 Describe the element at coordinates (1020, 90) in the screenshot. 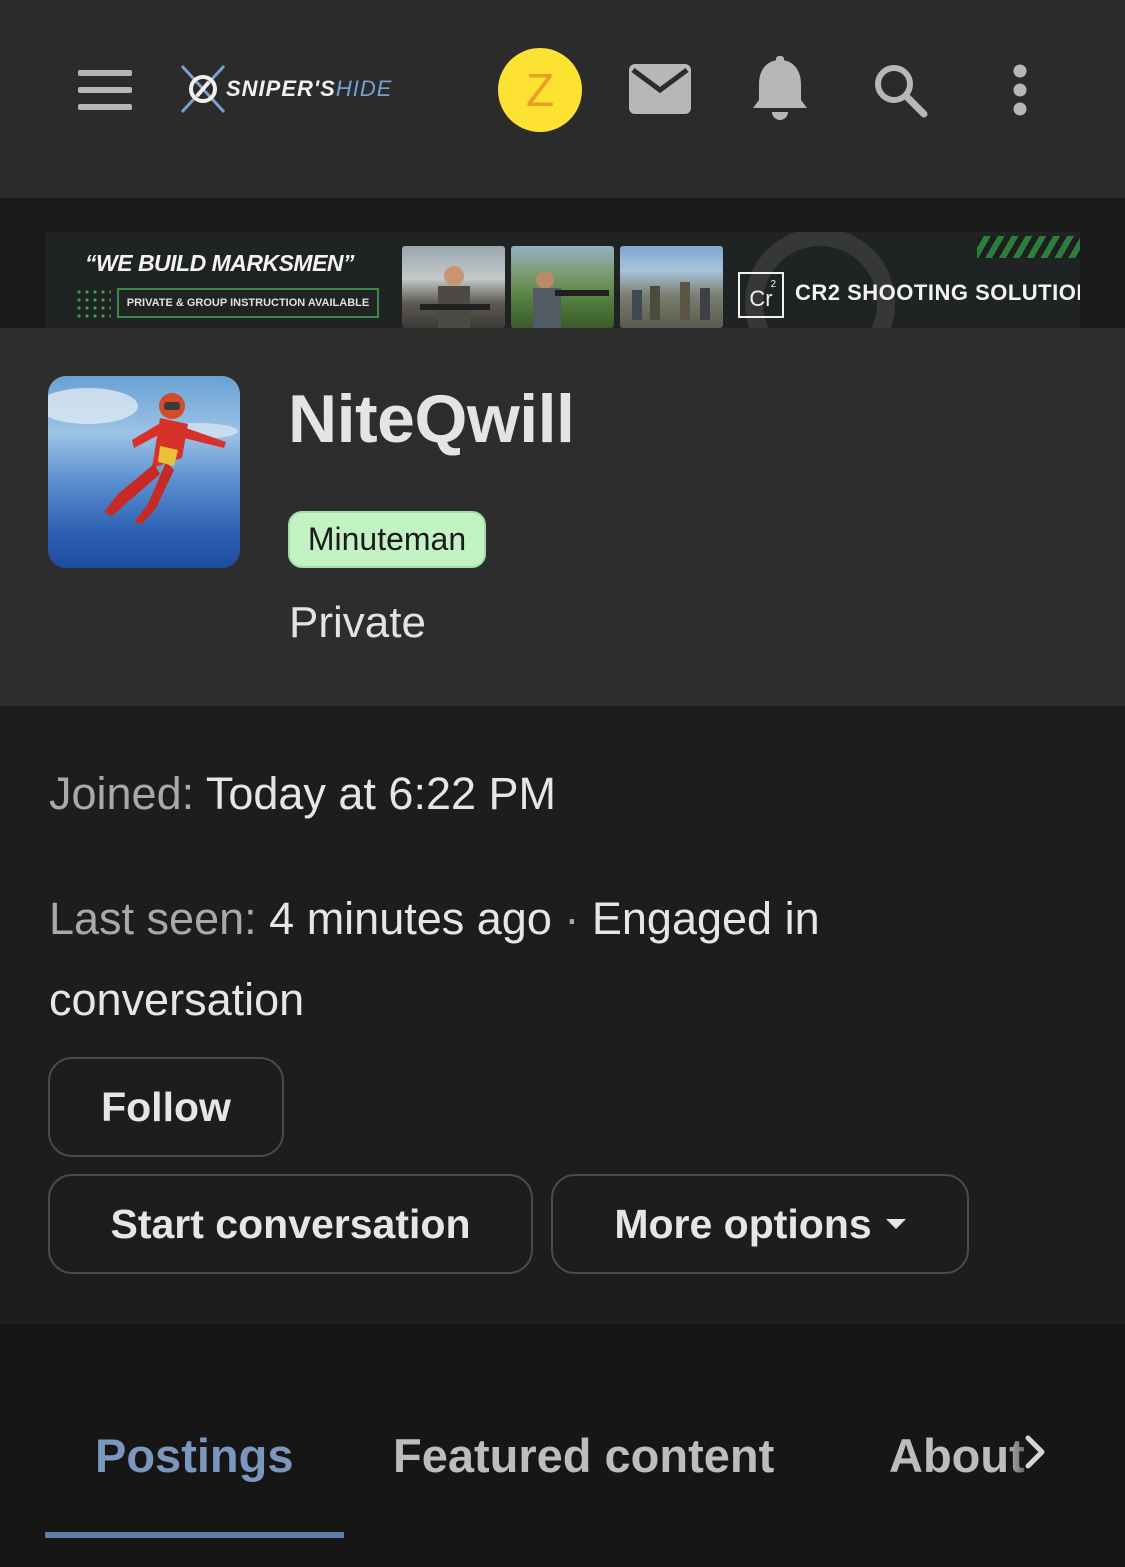

I see `more-vertical-icon` at that location.